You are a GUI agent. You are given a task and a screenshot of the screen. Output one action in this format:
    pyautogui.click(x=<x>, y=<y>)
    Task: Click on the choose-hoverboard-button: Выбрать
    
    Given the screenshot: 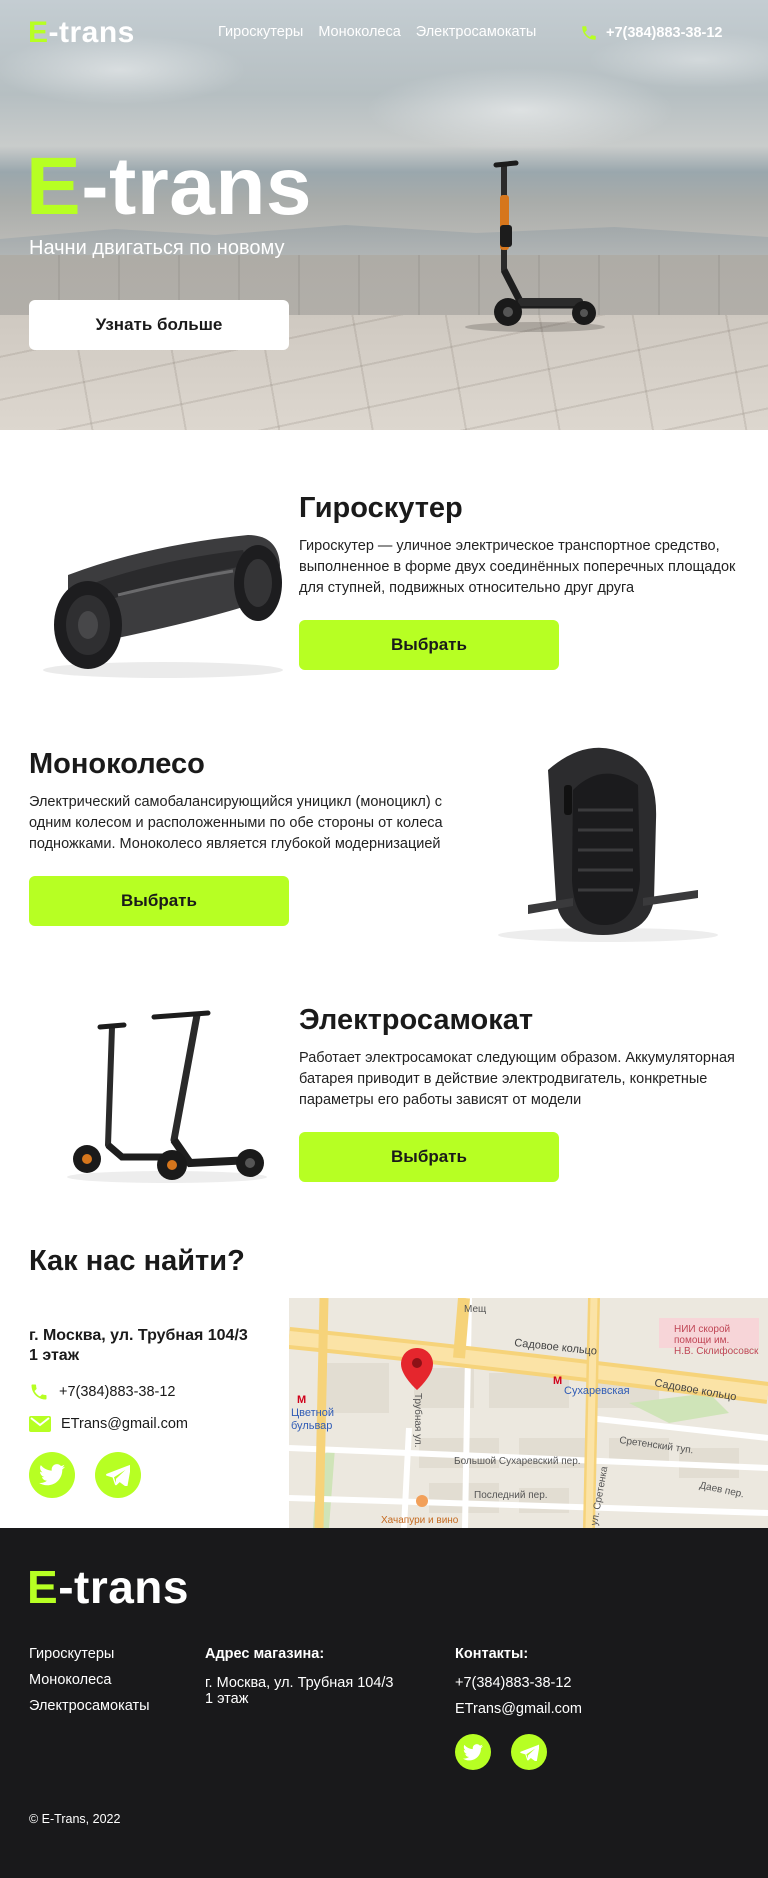 What is the action you would take?
    pyautogui.click(x=429, y=645)
    